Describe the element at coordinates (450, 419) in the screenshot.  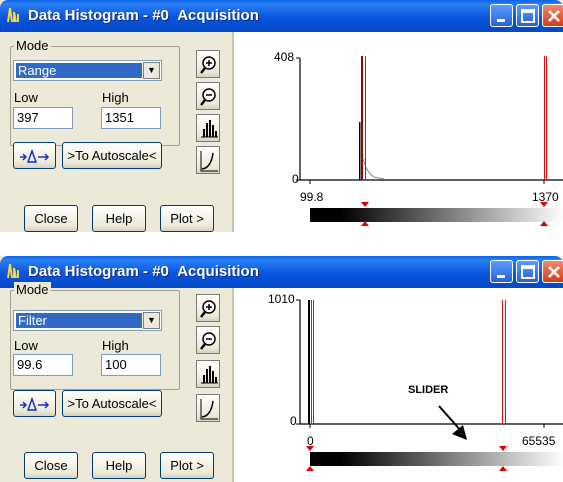
I see `slider-arrow-line` at that location.